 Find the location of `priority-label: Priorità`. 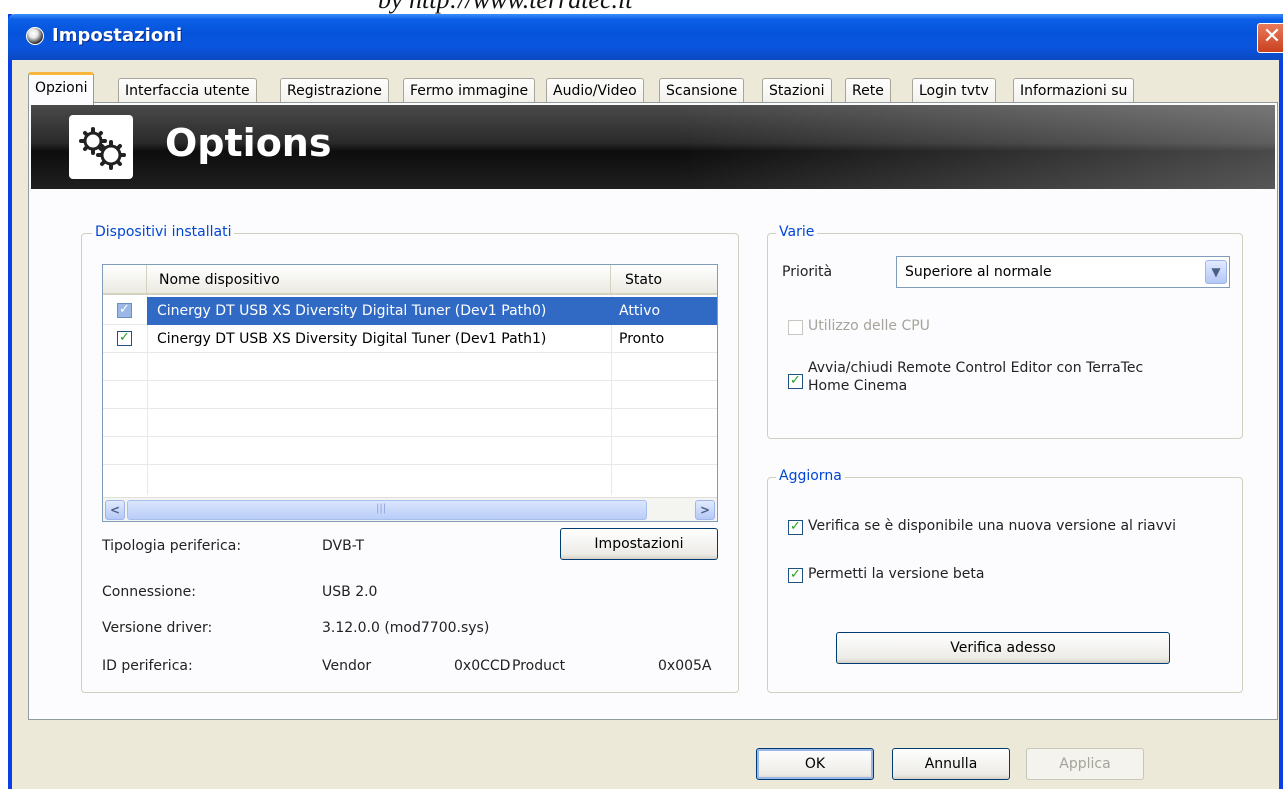

priority-label: Priorità is located at coordinates (807, 272).